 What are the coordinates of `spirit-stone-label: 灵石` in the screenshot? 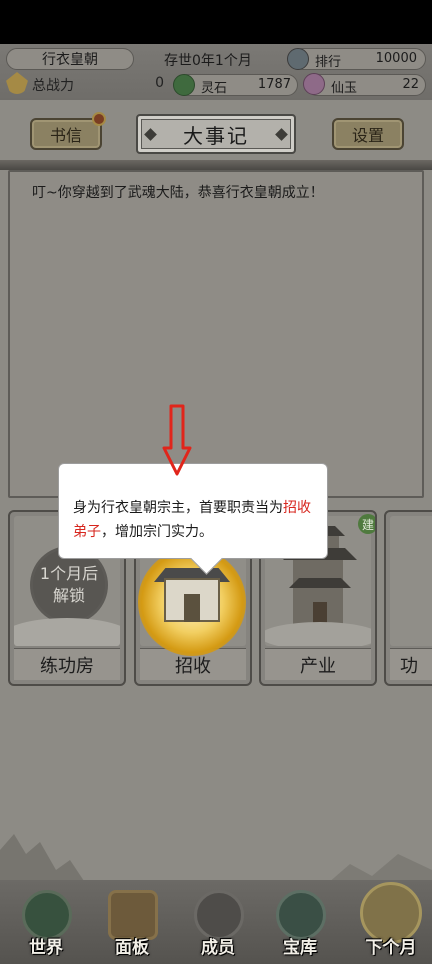 It's located at (214, 88).